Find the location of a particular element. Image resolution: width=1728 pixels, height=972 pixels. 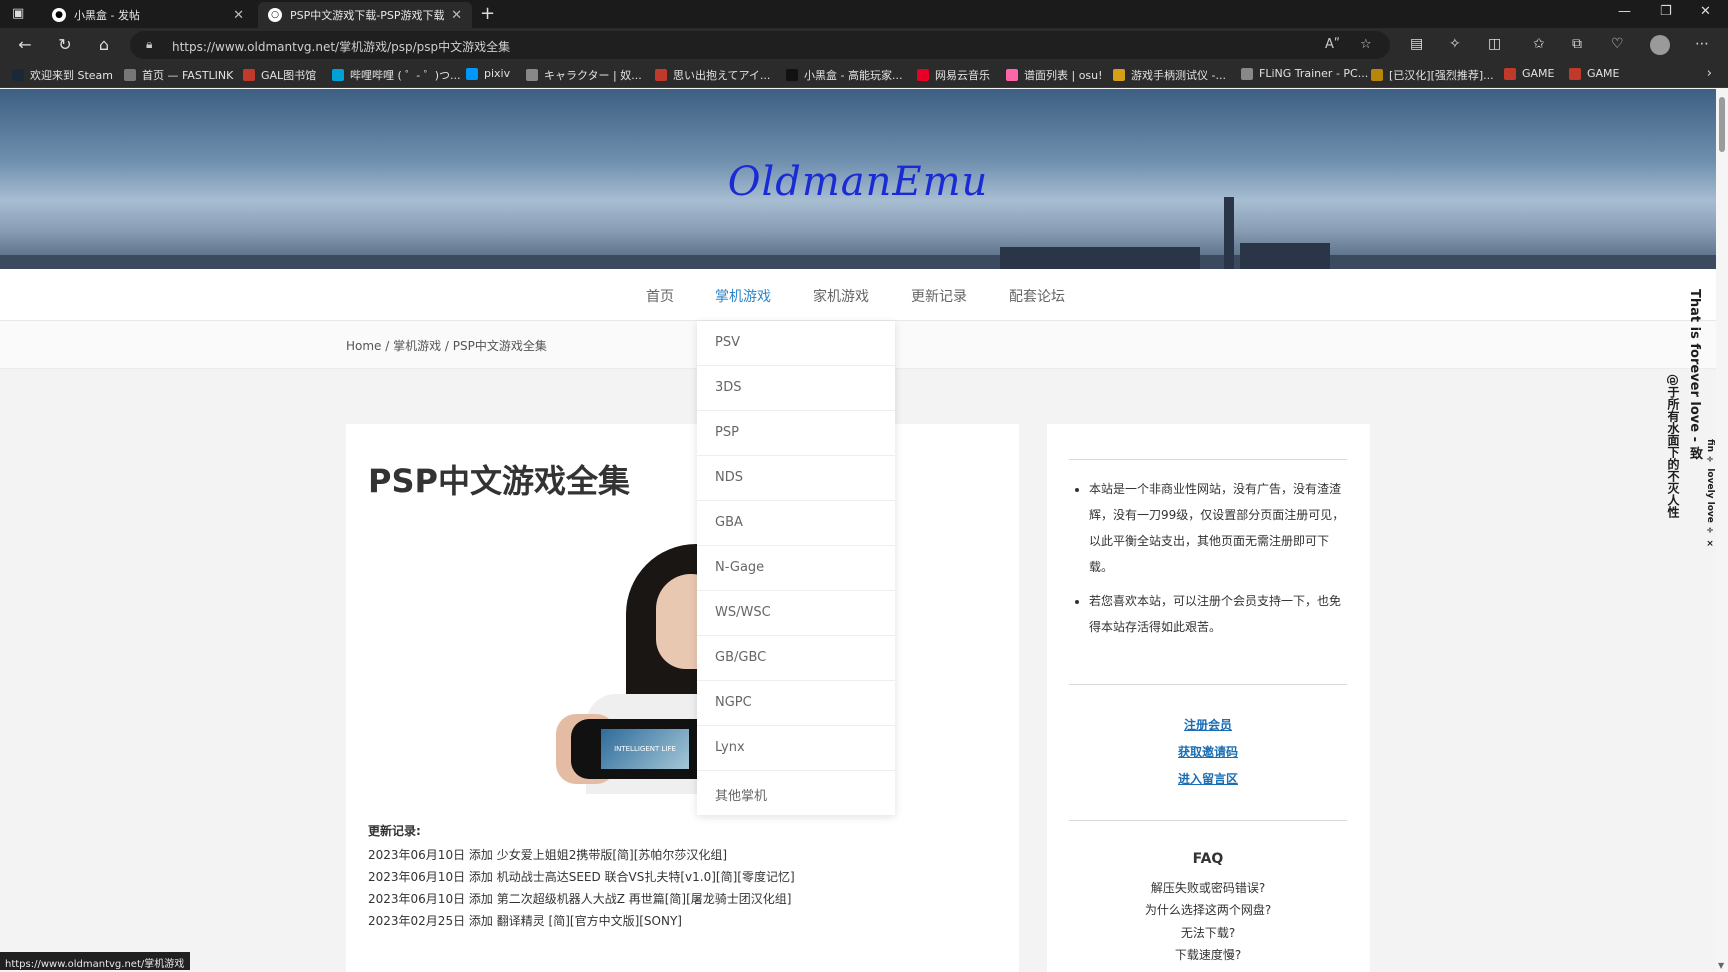

bookmark-label: 欢迎来到 Steam is located at coordinates (72, 75).